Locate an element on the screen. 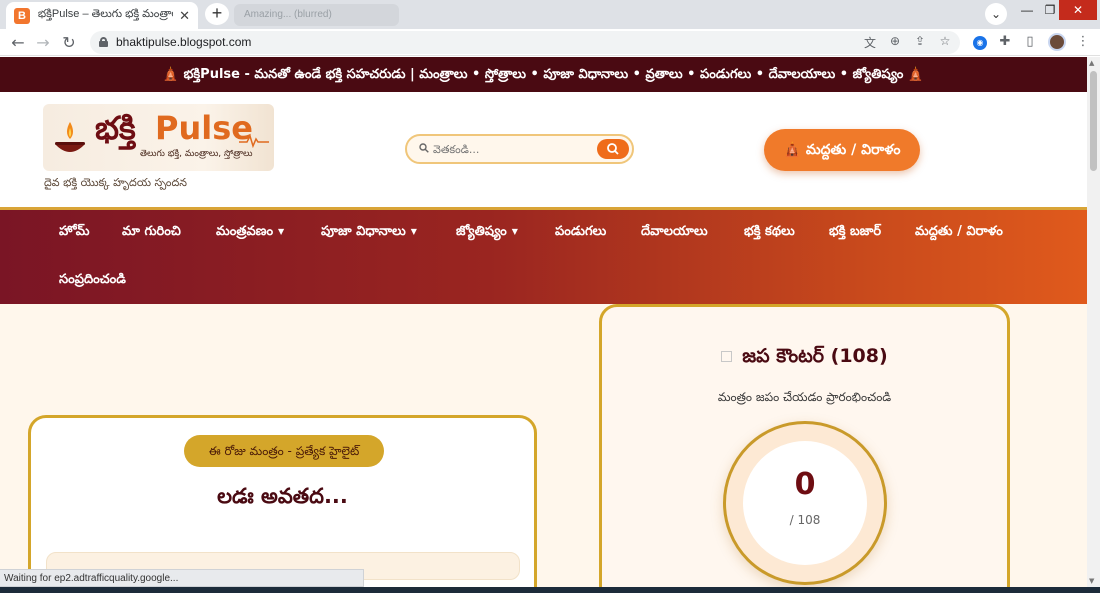  menu-icon: ⋮ is located at coordinates (1083, 41).